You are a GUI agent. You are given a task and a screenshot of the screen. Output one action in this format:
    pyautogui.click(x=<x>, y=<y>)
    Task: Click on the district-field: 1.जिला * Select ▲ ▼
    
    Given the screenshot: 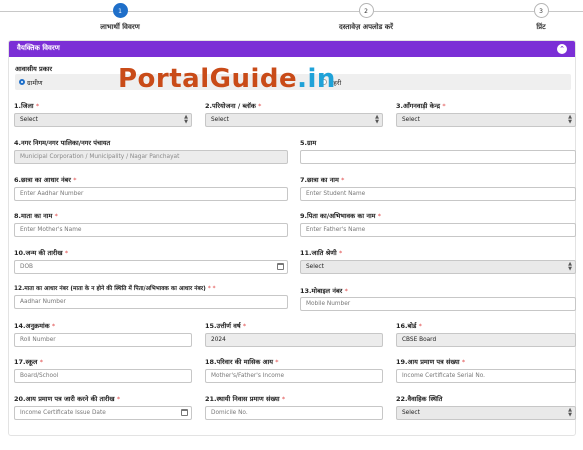 What is the action you would take?
    pyautogui.click(x=103, y=114)
    